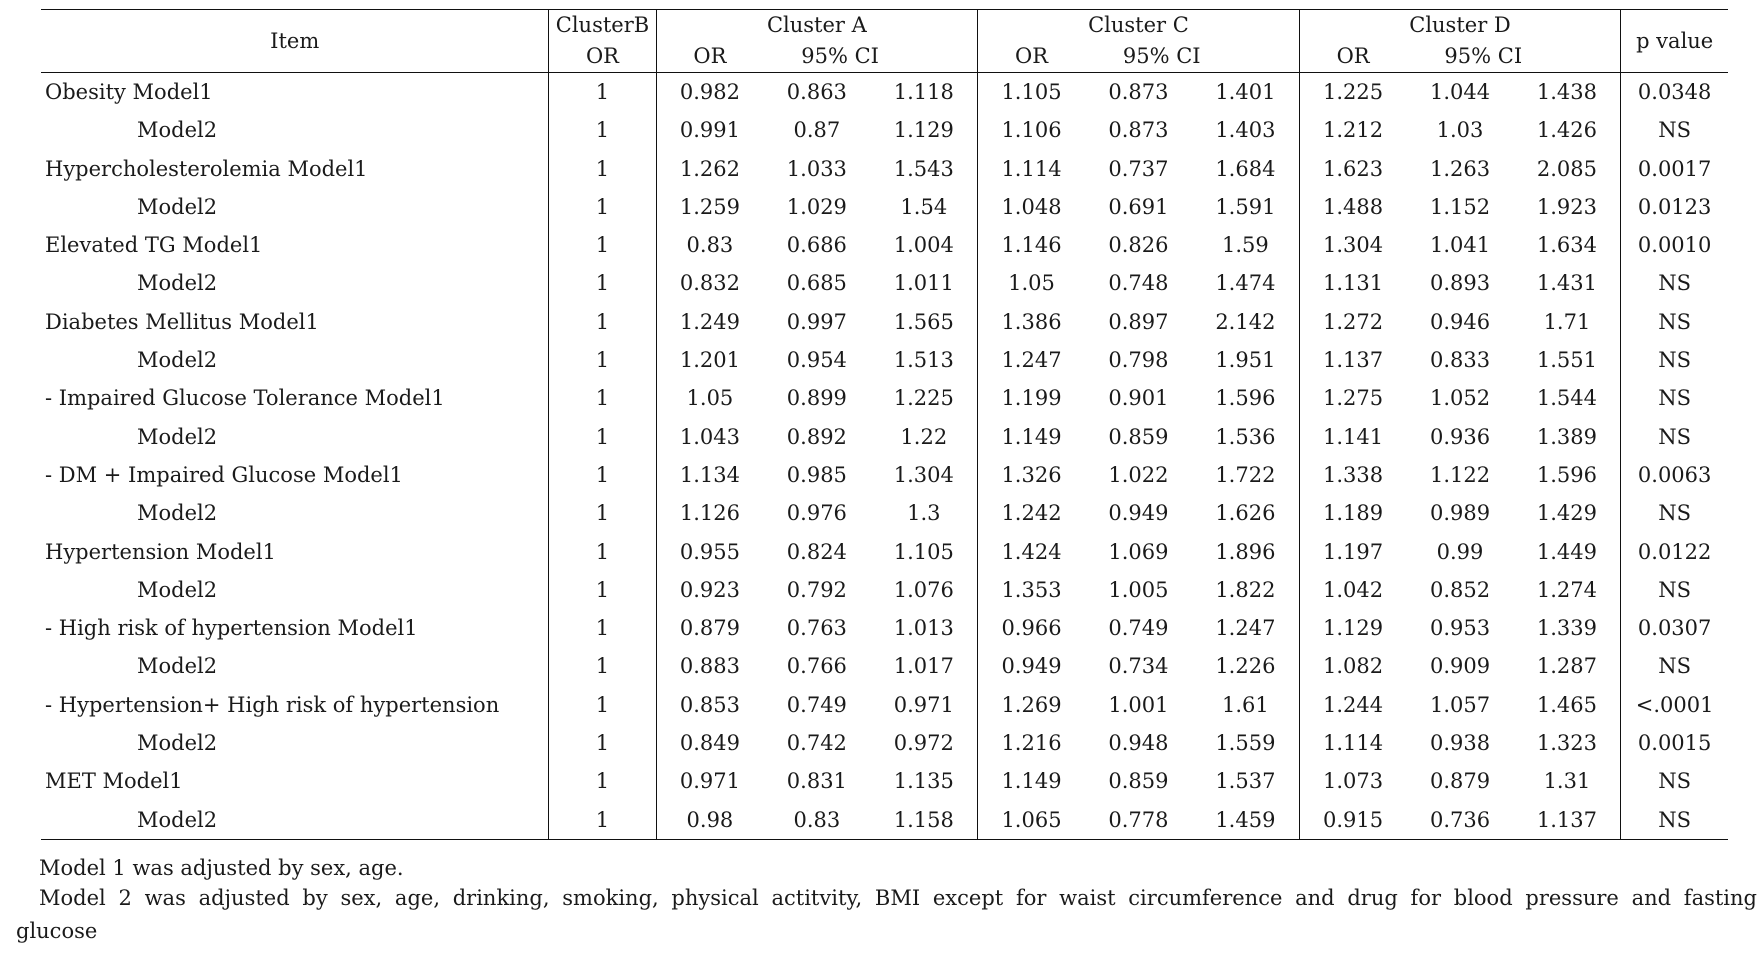 This screenshot has width=1758, height=961. What do you see at coordinates (1245, 168) in the screenshot?
I see `cluster-c-ci-upper: 1.684` at bounding box center [1245, 168].